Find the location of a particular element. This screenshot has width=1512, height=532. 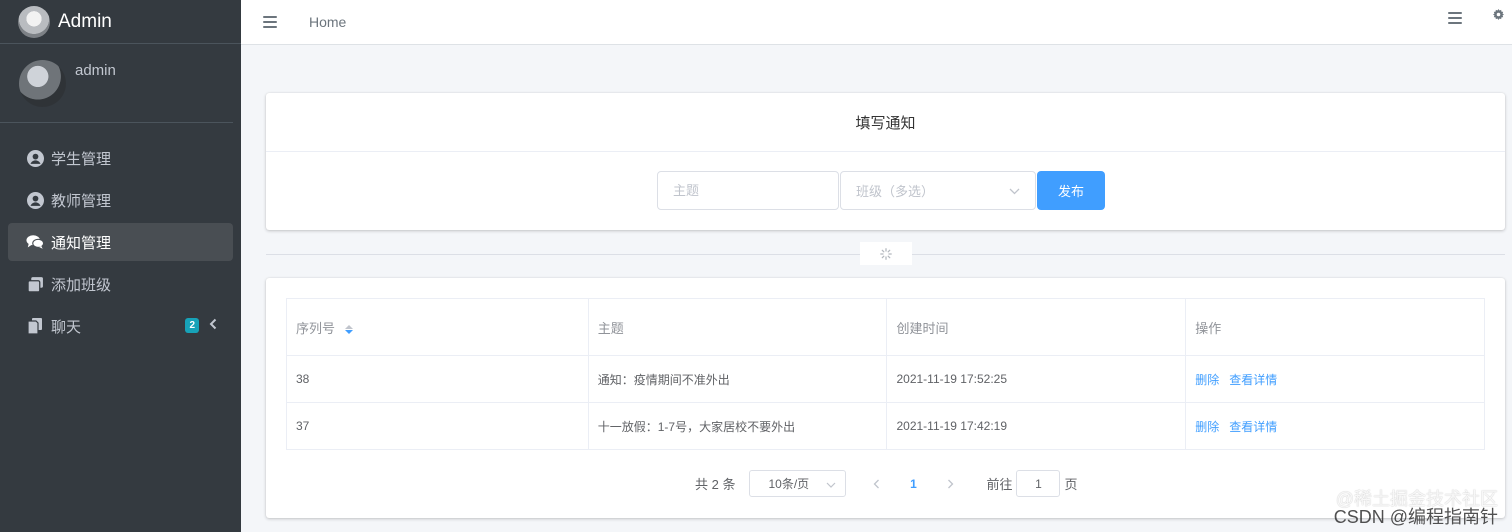

menu-icon is located at coordinates (1455, 18).